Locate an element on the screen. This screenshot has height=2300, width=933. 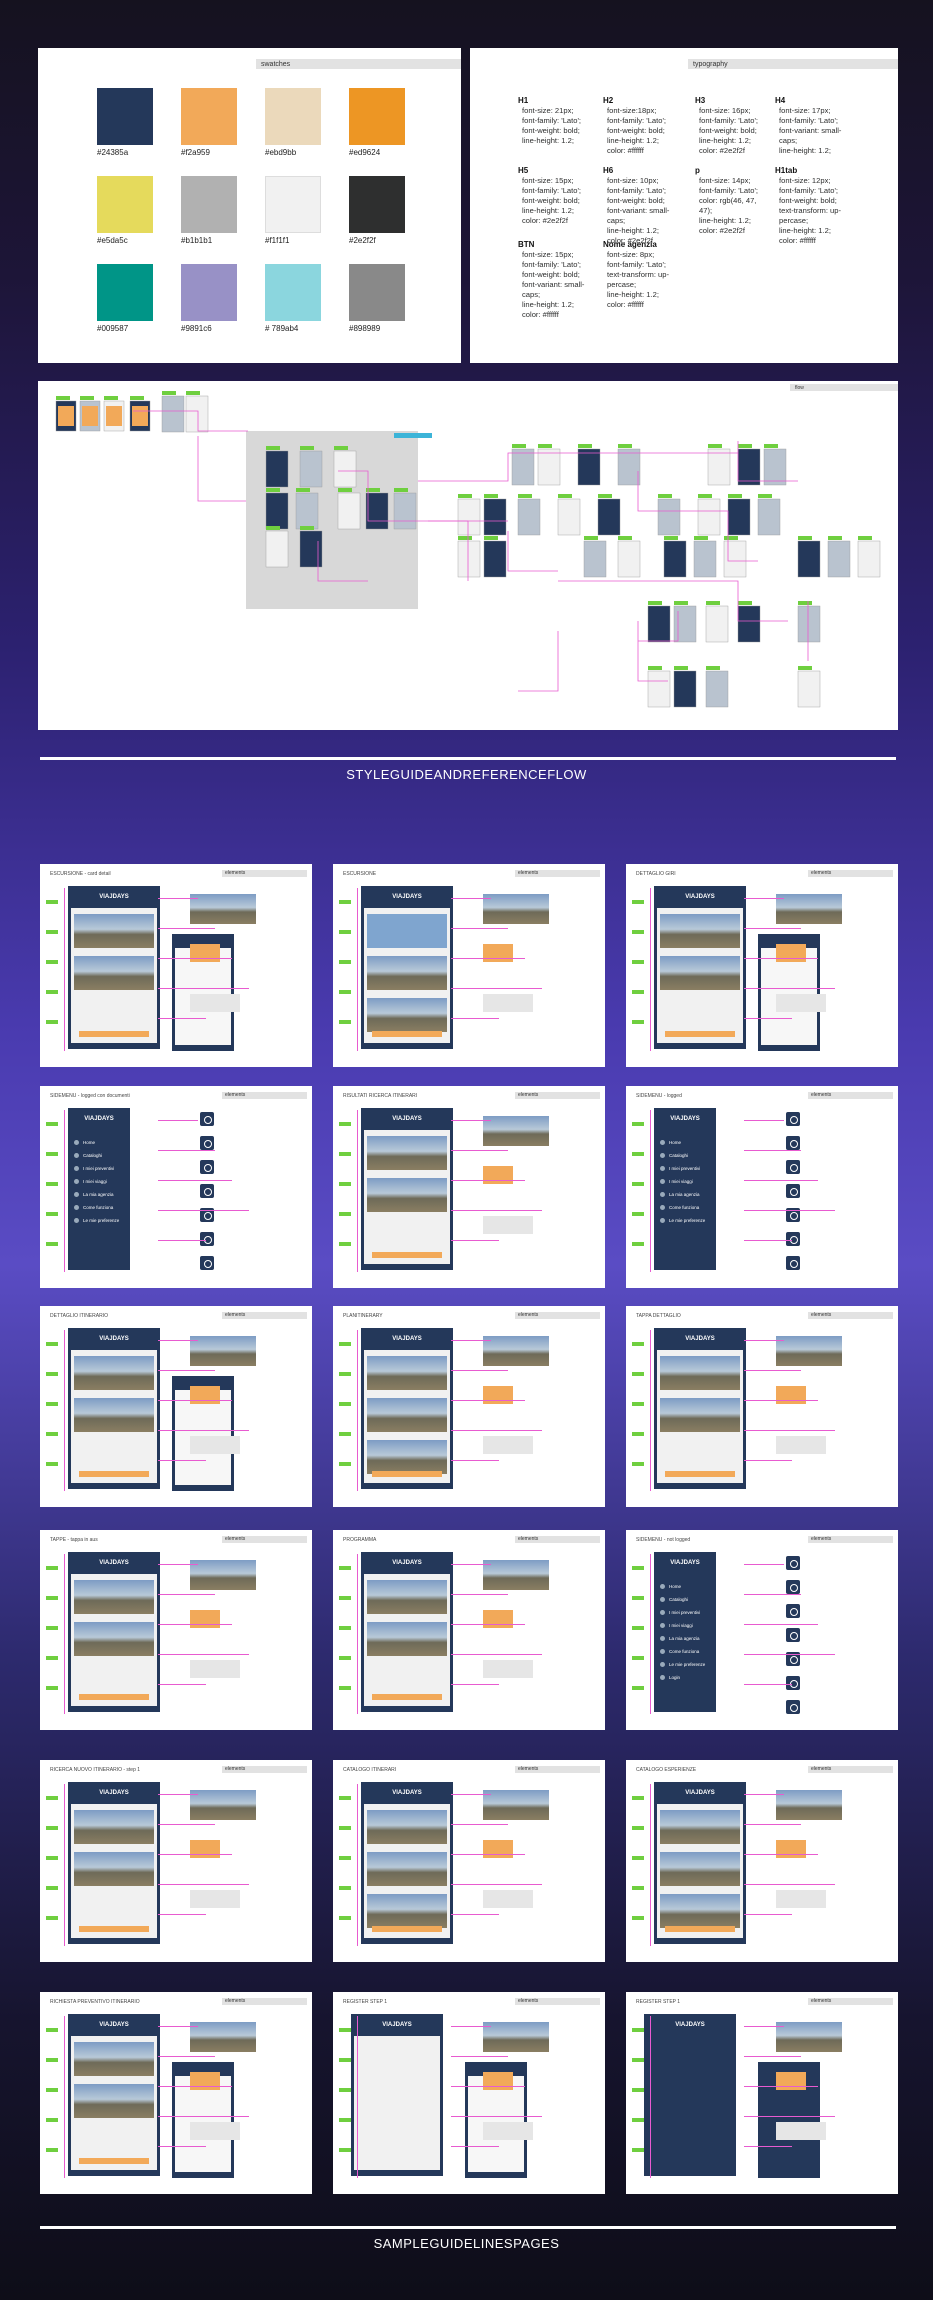
page-card-title: CATALOGO ITINERARI is located at coordinates (370, 1770).